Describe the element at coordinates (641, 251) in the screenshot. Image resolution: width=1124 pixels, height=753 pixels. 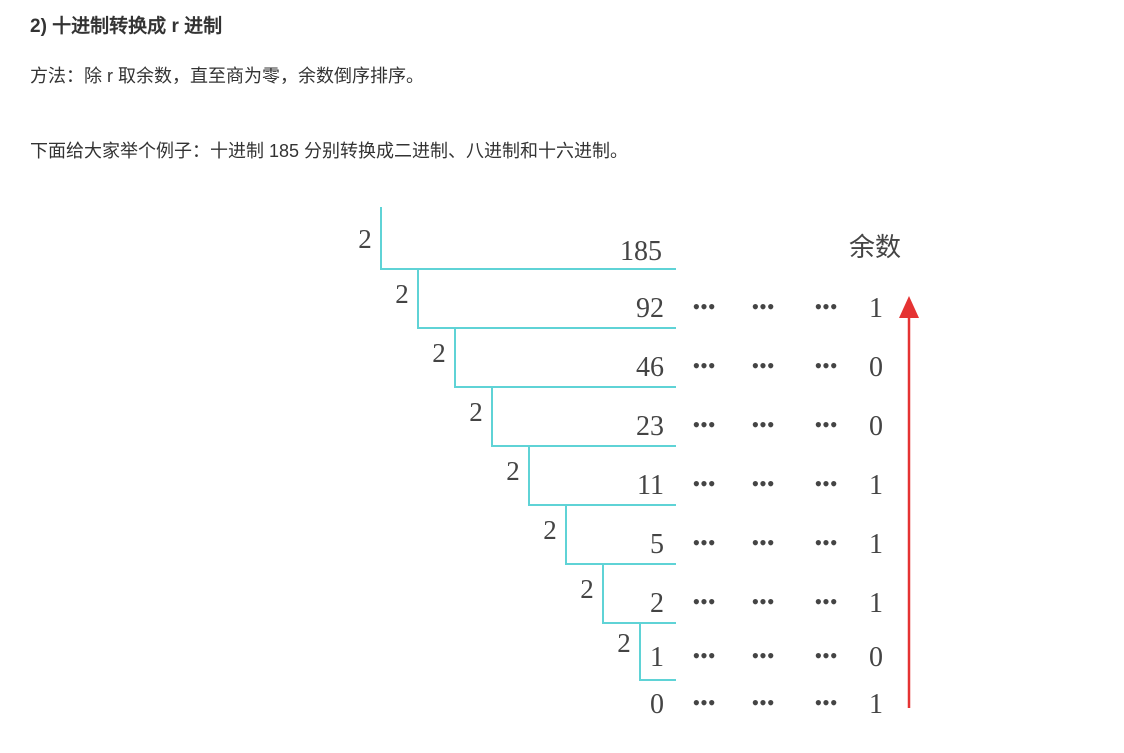
I see `dividend-label: 185` at that location.